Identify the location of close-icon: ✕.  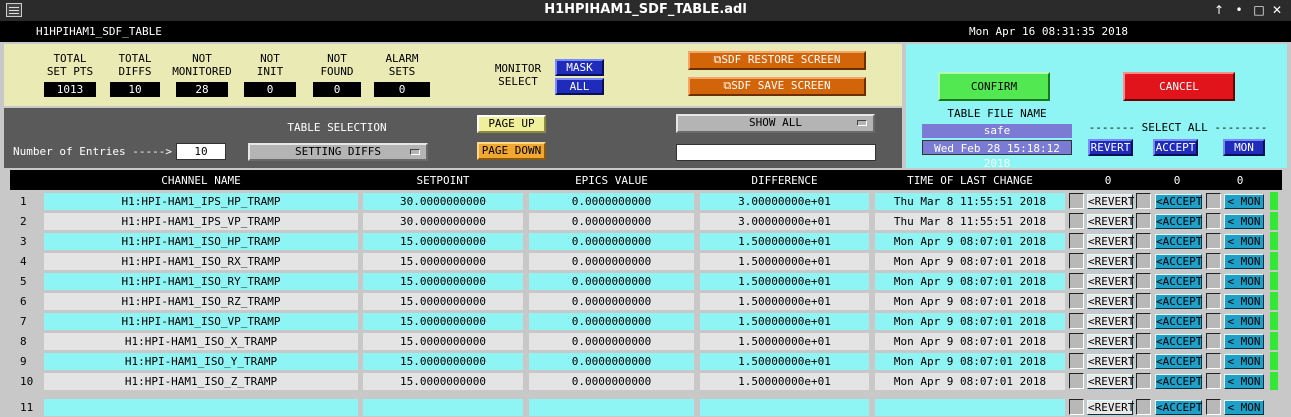
(1277, 10).